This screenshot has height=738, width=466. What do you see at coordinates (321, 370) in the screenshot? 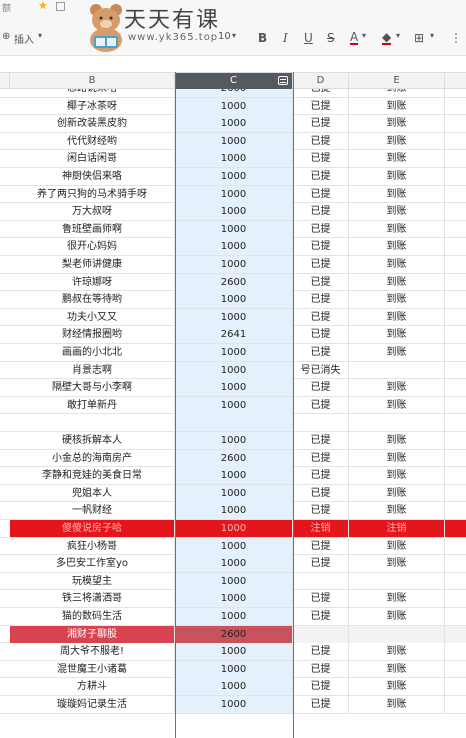
I see `cell-status: 号已消失` at bounding box center [321, 370].